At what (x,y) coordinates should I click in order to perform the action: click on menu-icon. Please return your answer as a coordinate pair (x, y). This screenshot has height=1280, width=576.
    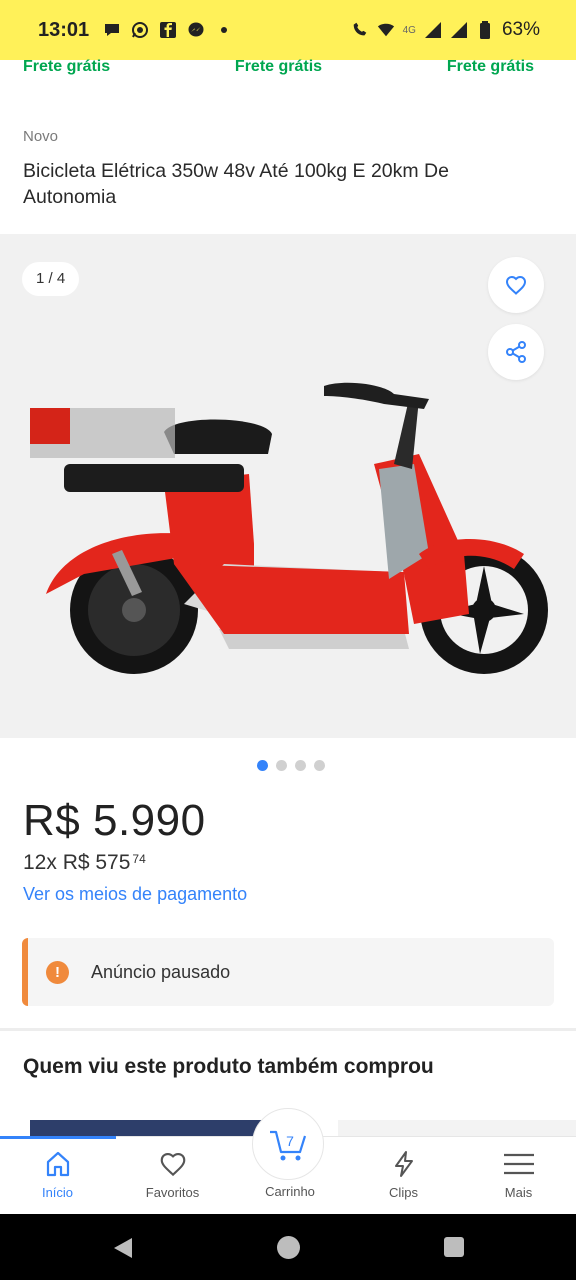
    Looking at the image, I should click on (518, 1164).